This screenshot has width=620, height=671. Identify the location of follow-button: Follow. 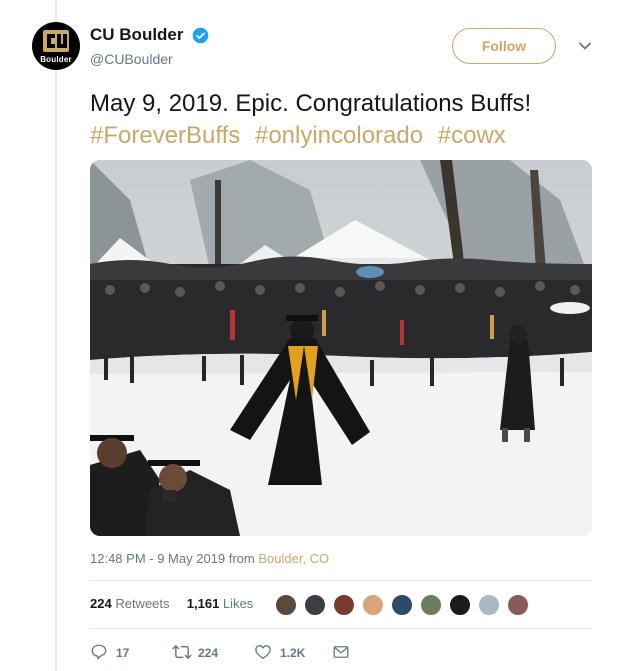
(504, 46).